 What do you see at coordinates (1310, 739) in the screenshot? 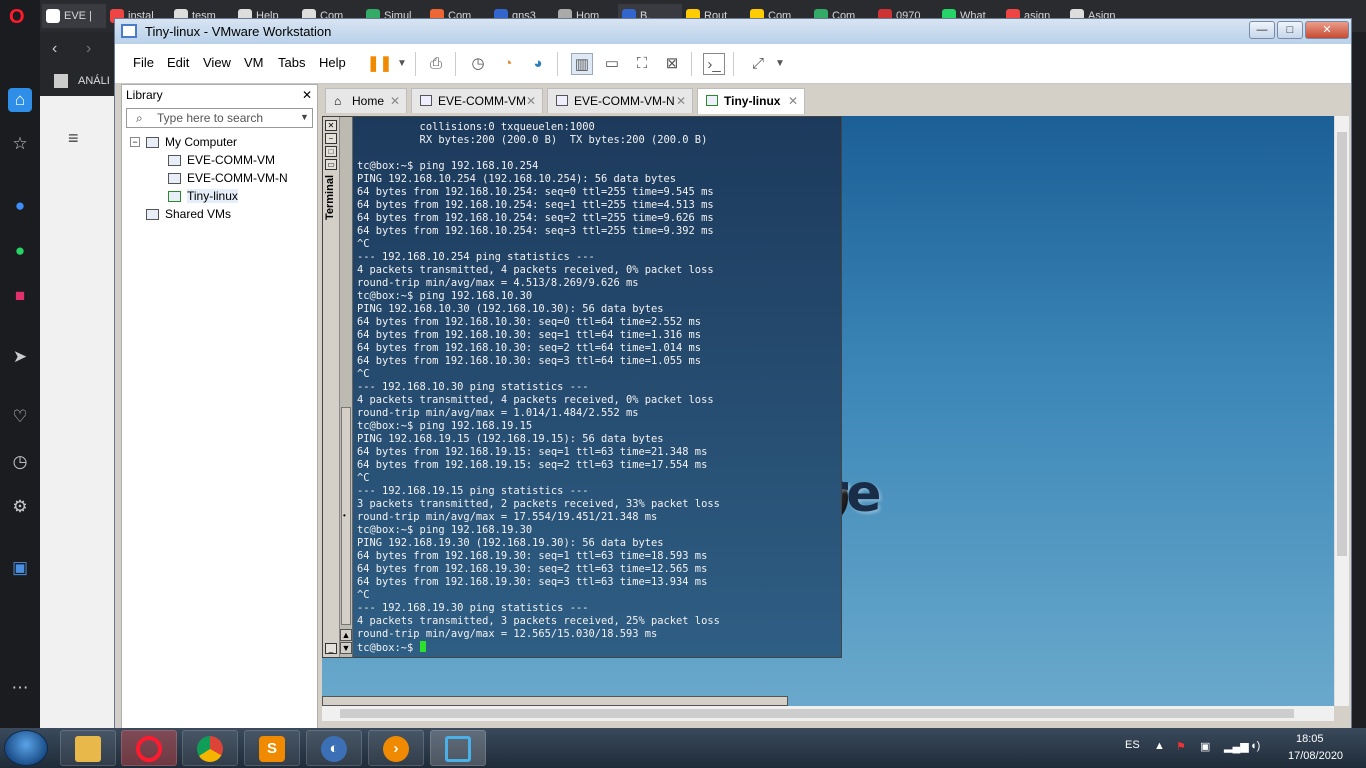
I see `clock-time: 18:05` at bounding box center [1310, 739].